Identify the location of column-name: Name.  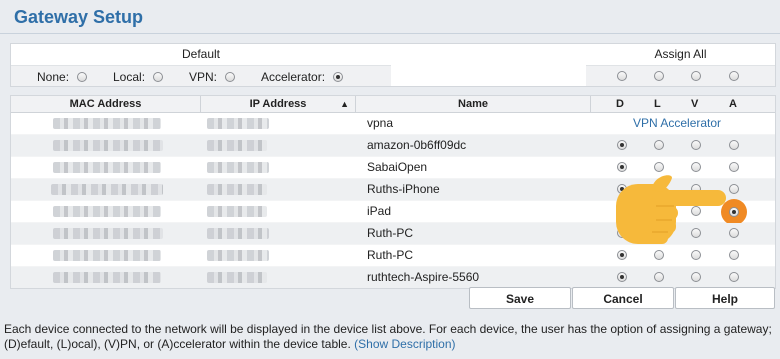
(473, 104).